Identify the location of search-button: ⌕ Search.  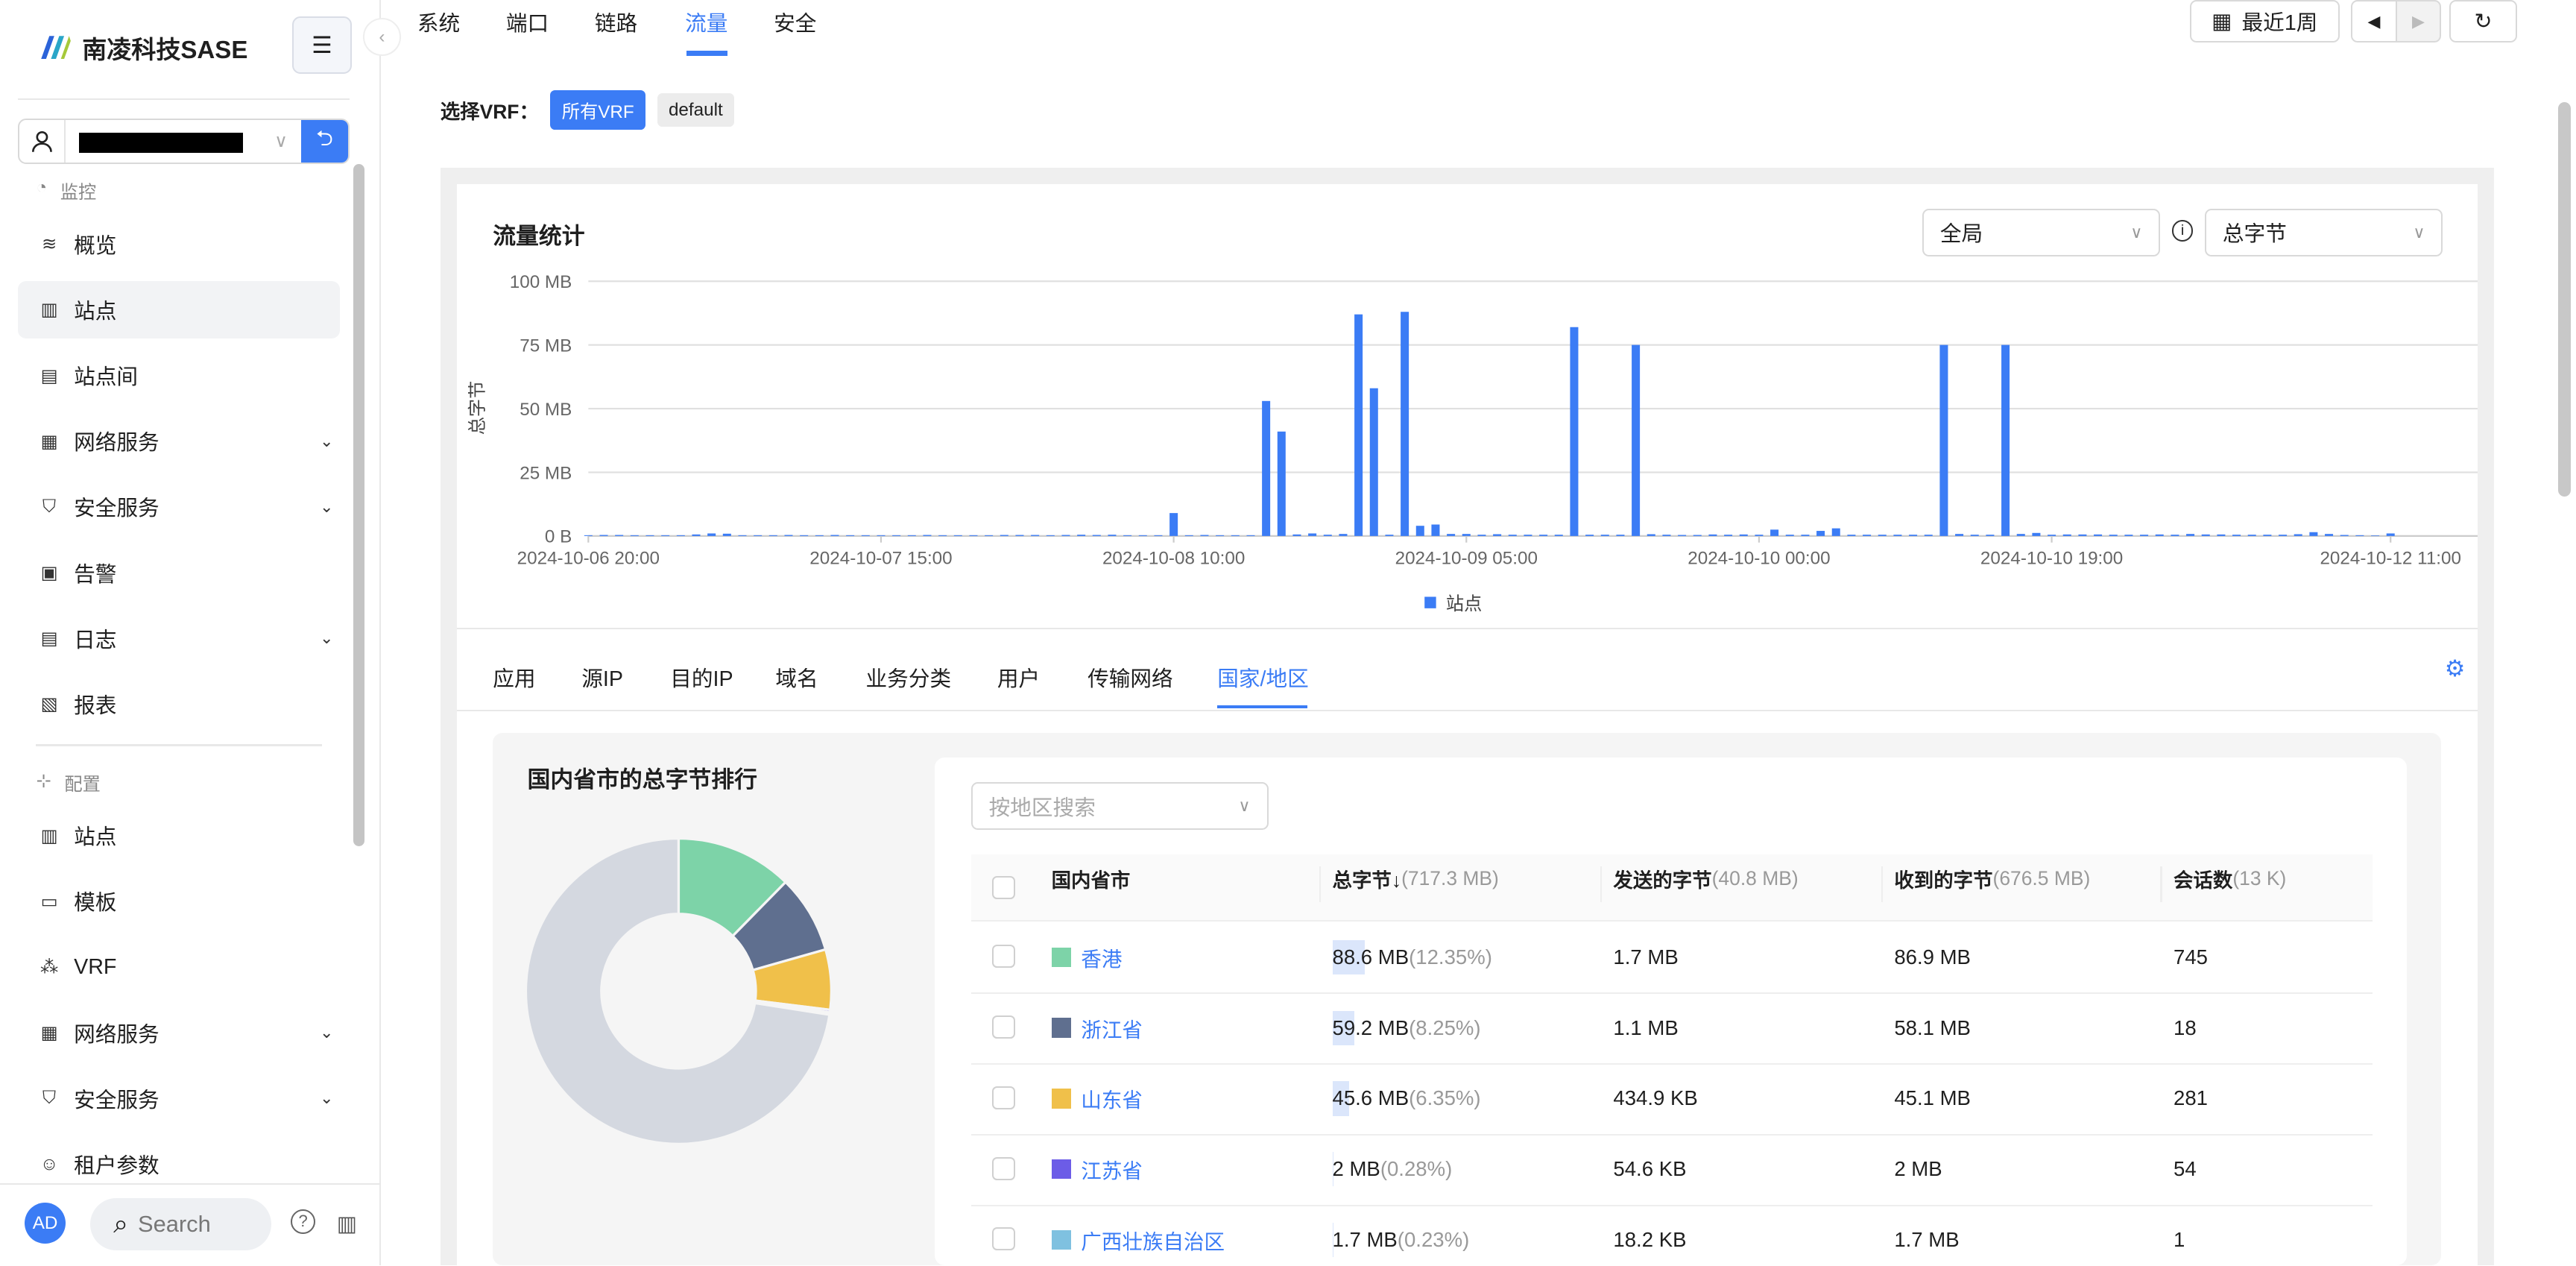
(180, 1224).